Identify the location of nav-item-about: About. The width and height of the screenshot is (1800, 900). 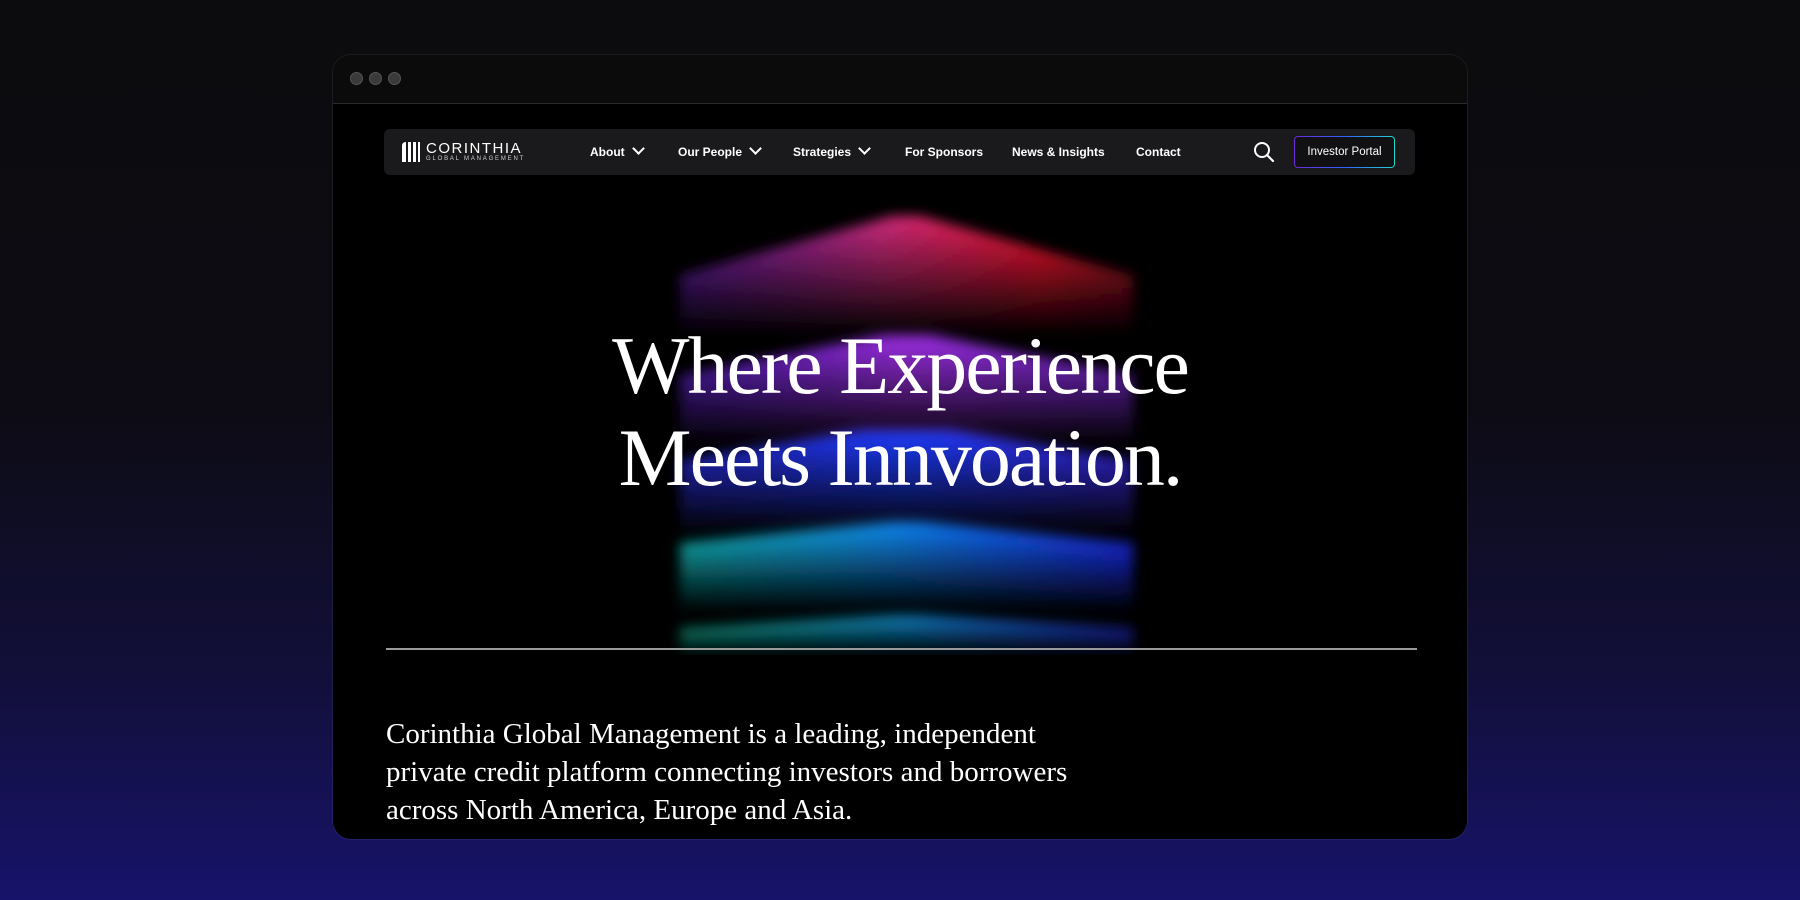
(617, 152).